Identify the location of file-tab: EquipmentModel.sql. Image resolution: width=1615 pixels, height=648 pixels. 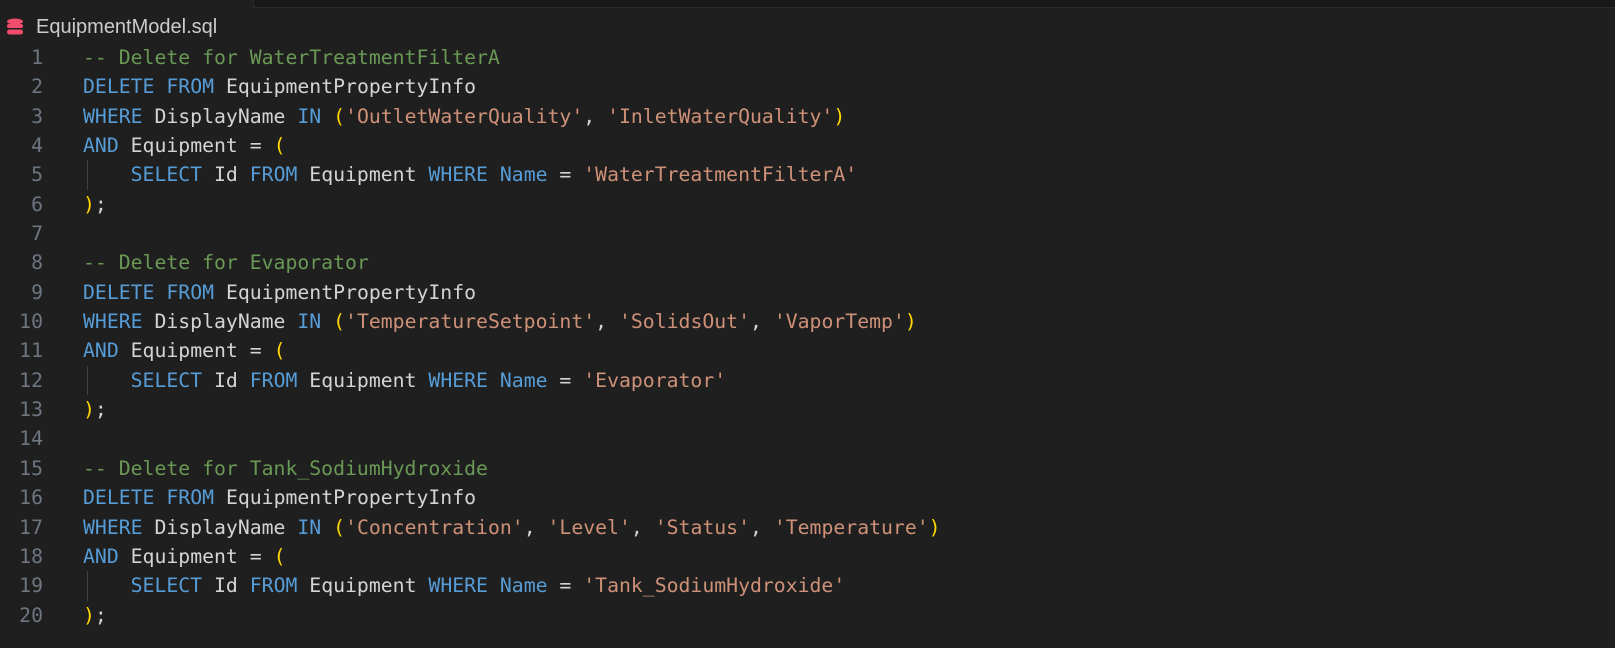
(111, 27).